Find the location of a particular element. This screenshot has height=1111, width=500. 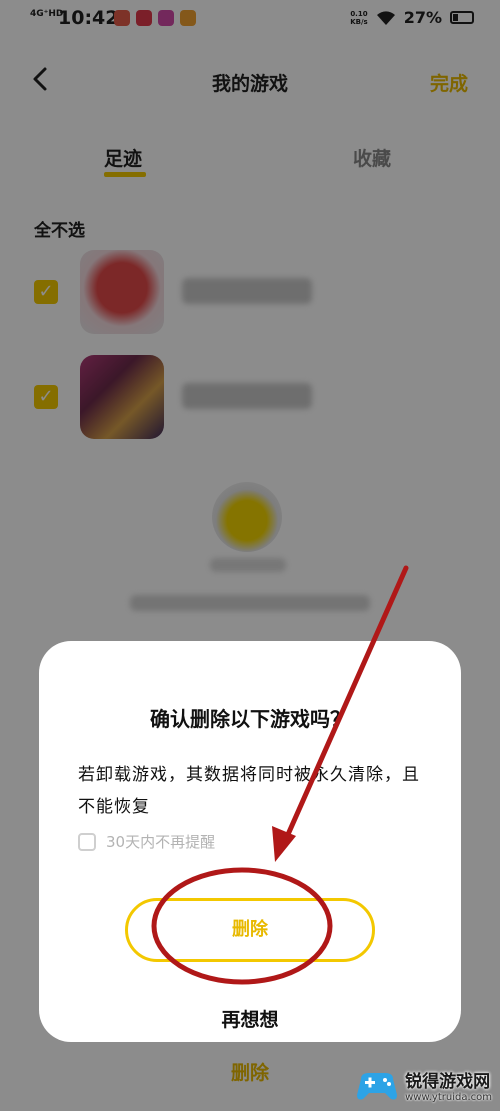

rethink-button: 再想想 is located at coordinates (250, 1018).